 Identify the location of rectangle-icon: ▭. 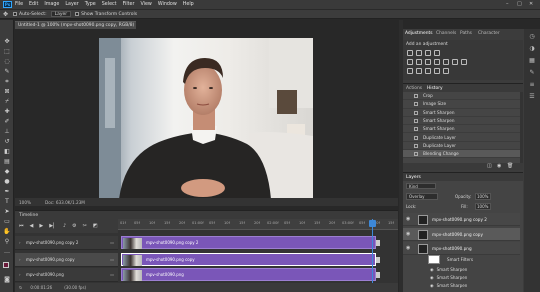
(7, 222).